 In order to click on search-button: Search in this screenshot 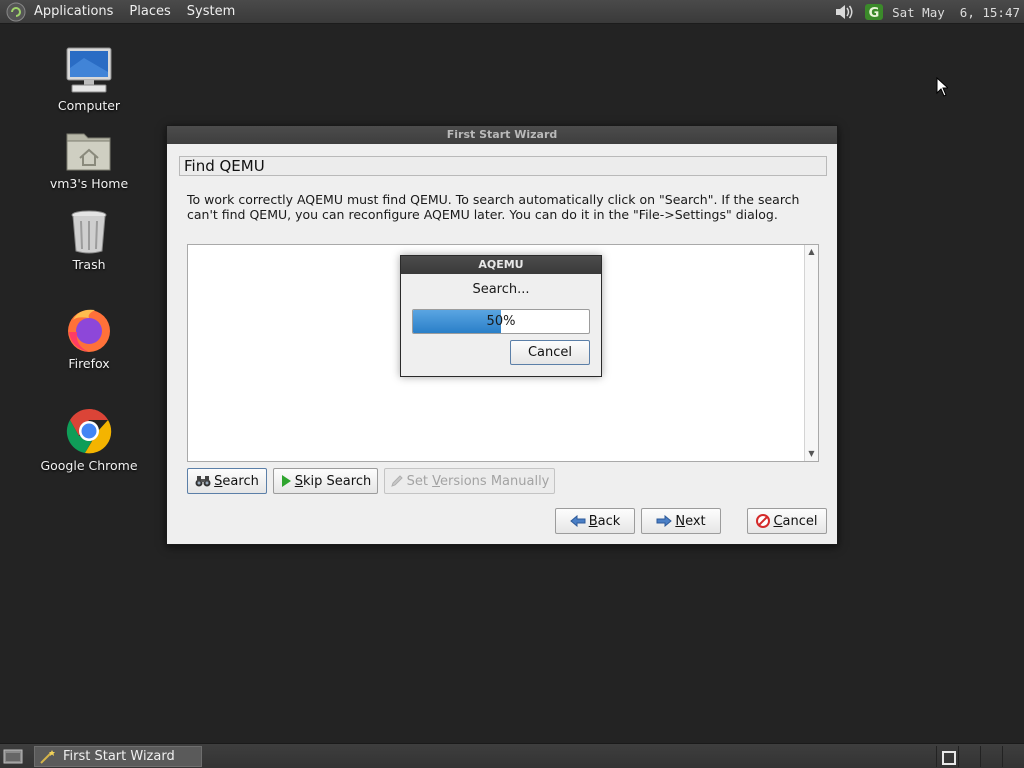, I will do `click(227, 481)`.